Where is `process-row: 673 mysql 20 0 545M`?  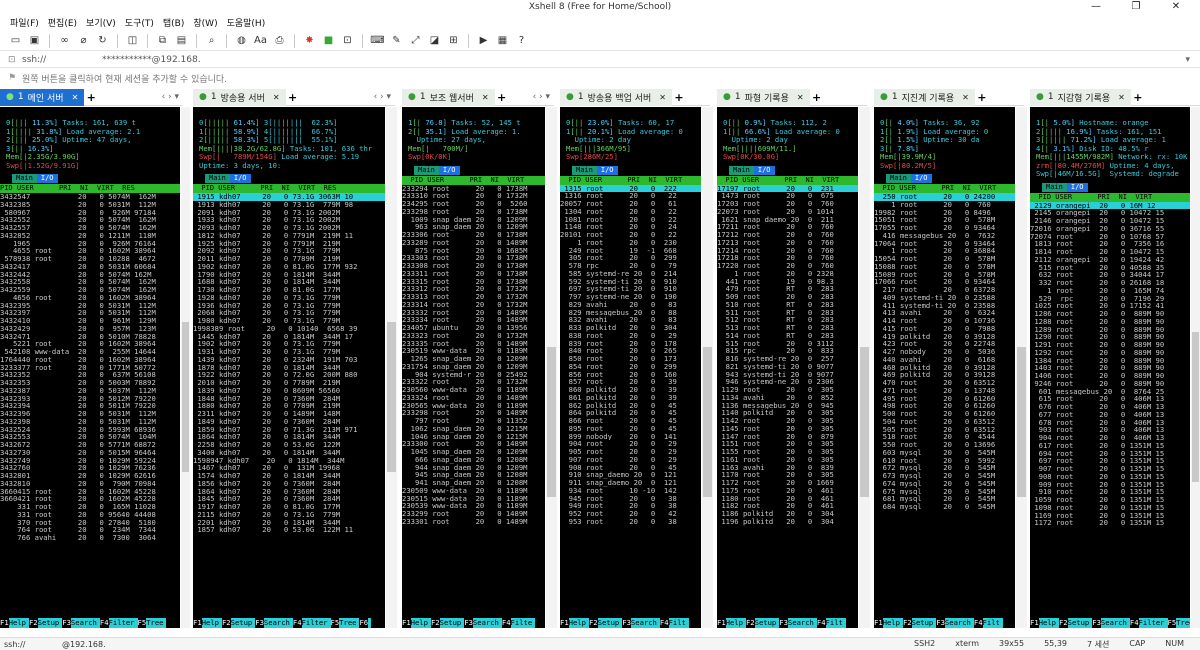 process-row: 673 mysql 20 0 545M is located at coordinates (944, 476).